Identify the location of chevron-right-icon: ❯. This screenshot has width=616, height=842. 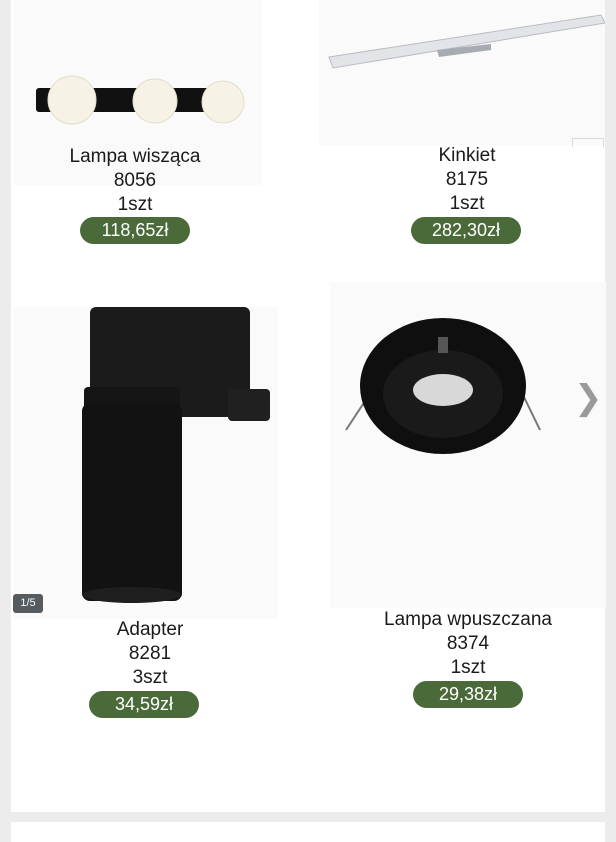
(588, 398).